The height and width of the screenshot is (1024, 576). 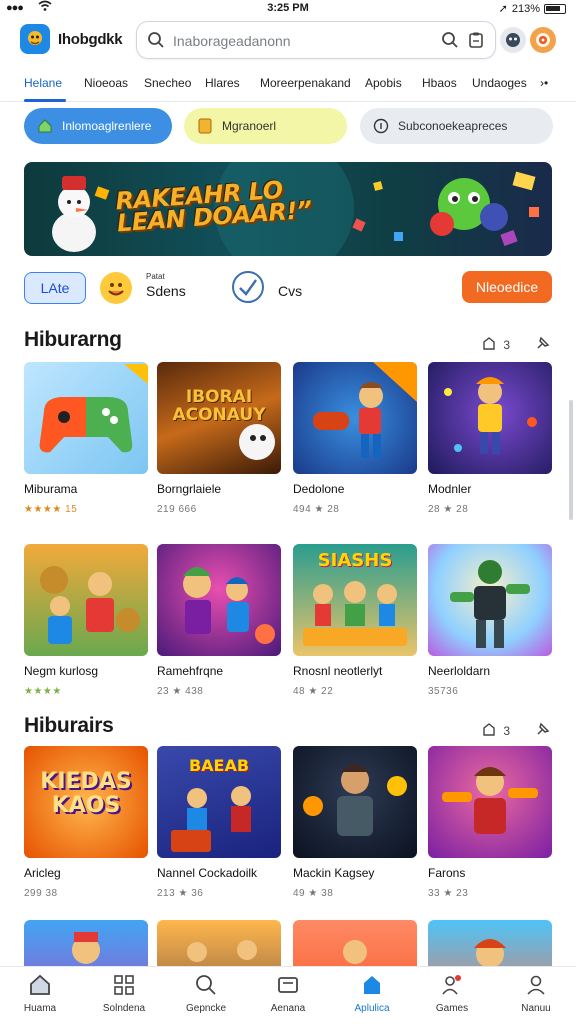 What do you see at coordinates (51, 509) in the screenshot?
I see `game-rating: ★★★★ 15` at bounding box center [51, 509].